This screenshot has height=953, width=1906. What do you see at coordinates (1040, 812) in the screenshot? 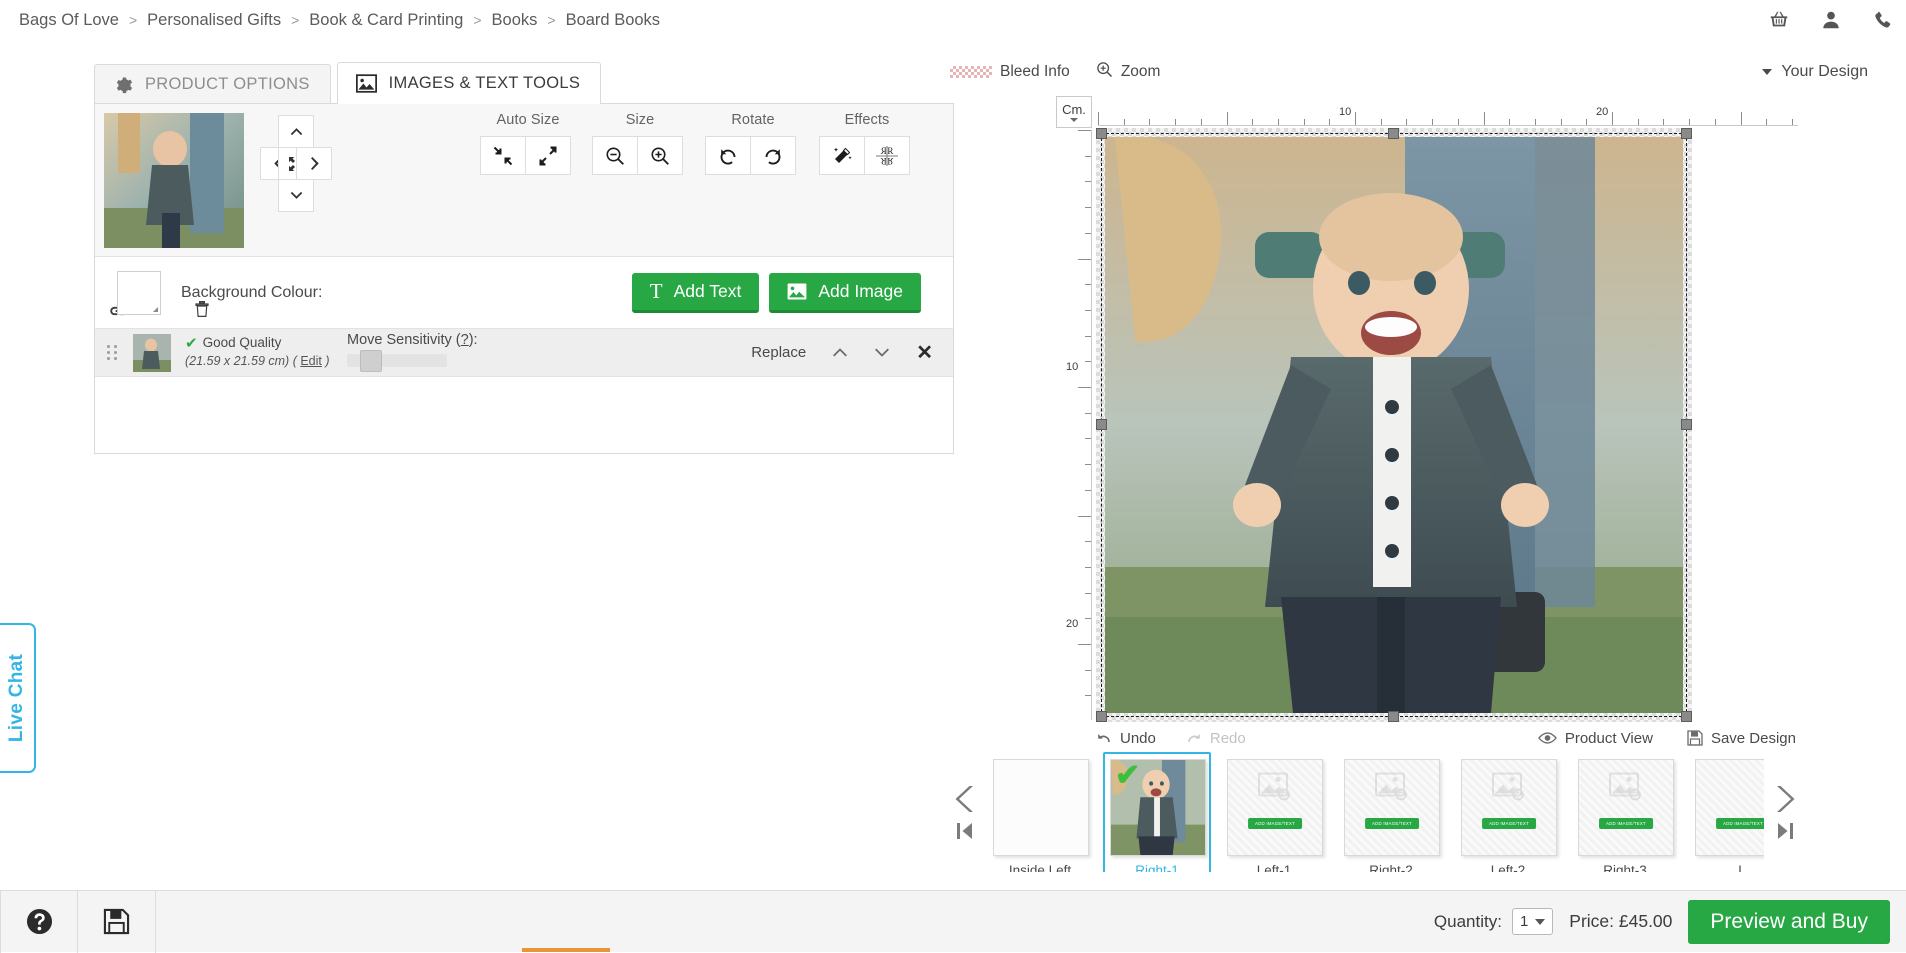
I see `page-thumb-inside-left: Inside Left` at bounding box center [1040, 812].